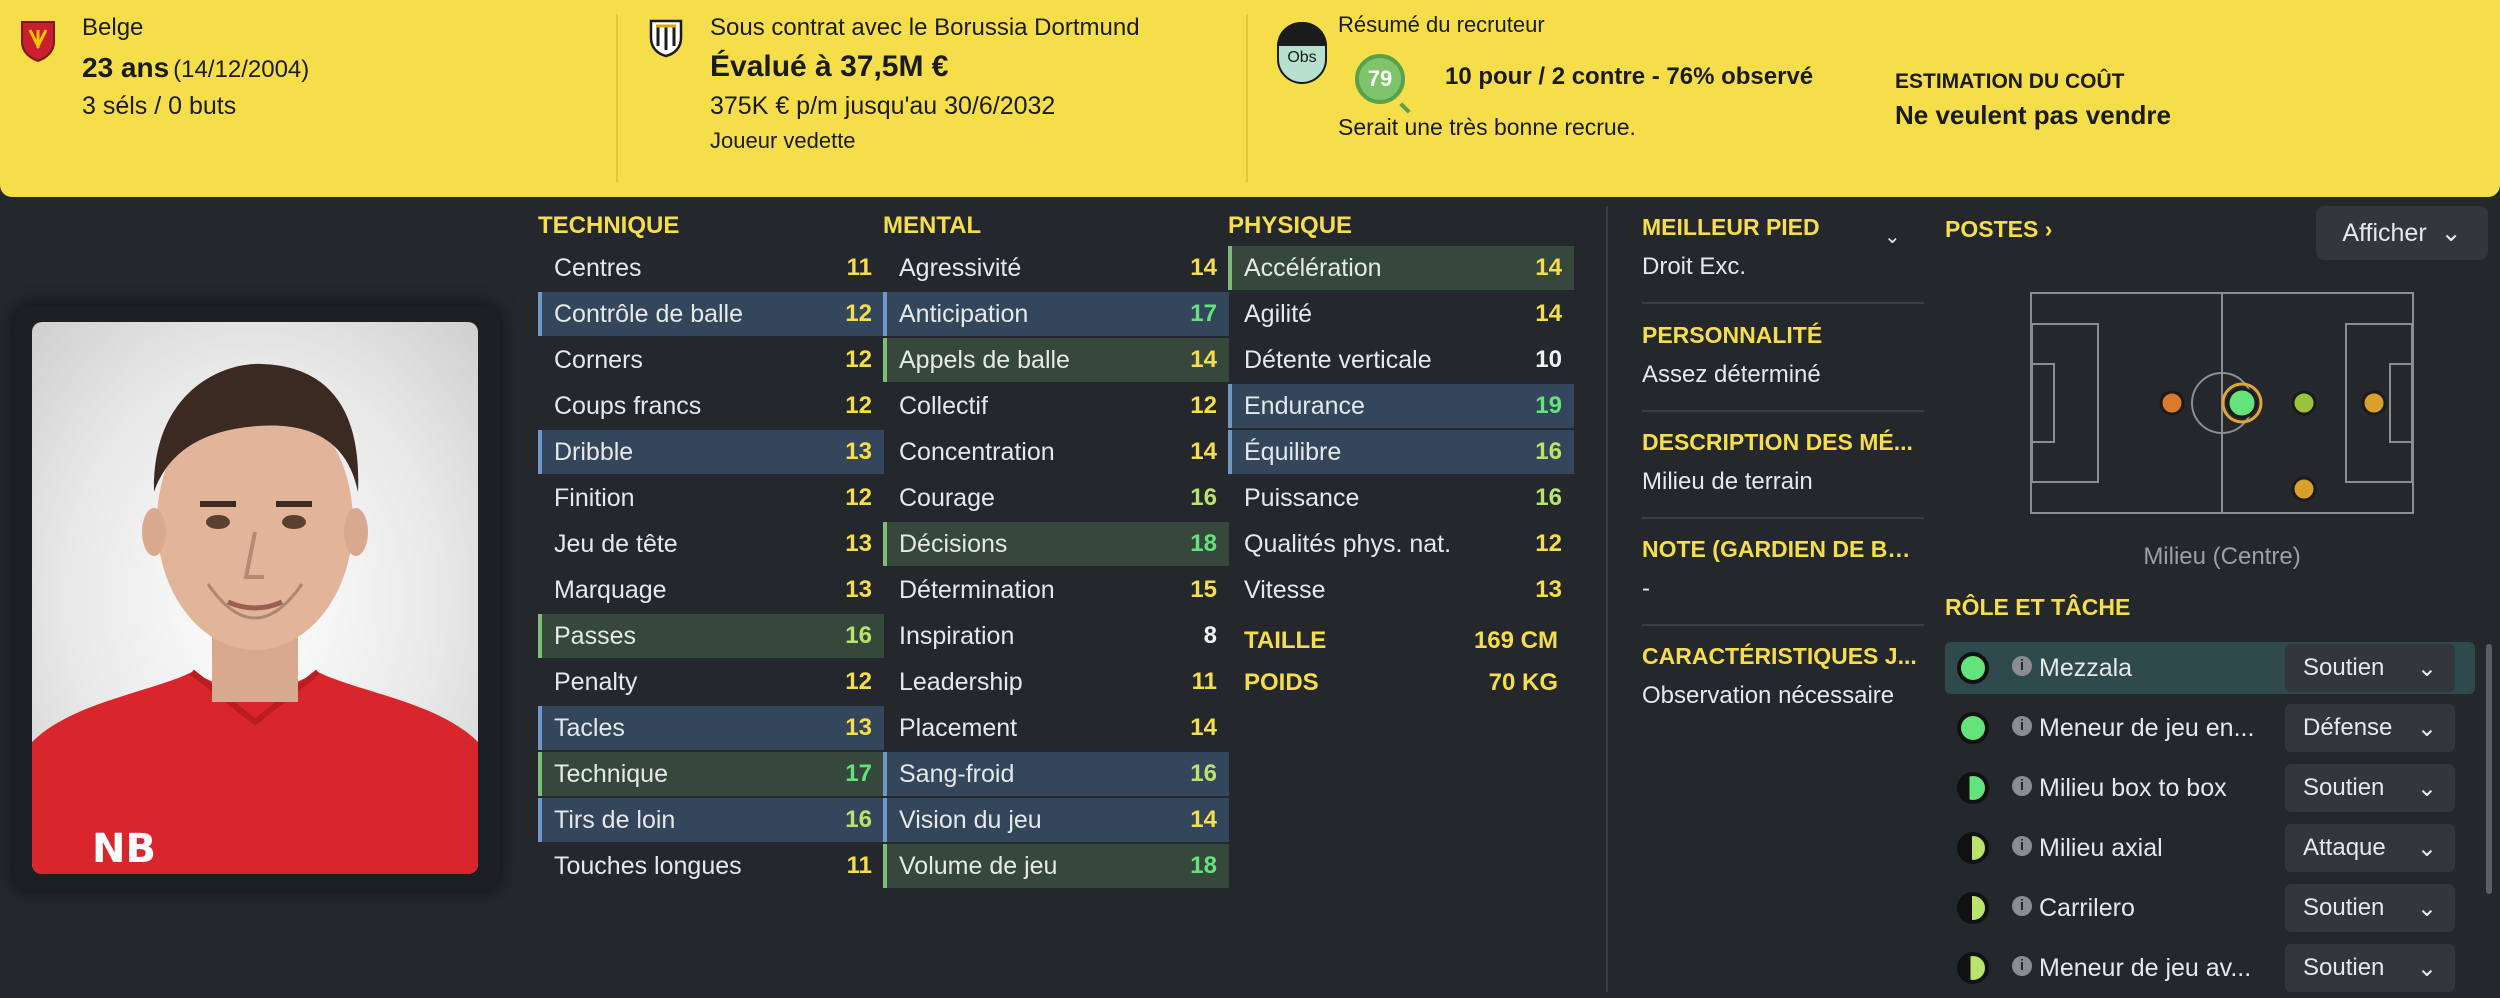  Describe the element at coordinates (932, 225) in the screenshot. I see `mental-title: MENTAL` at that location.